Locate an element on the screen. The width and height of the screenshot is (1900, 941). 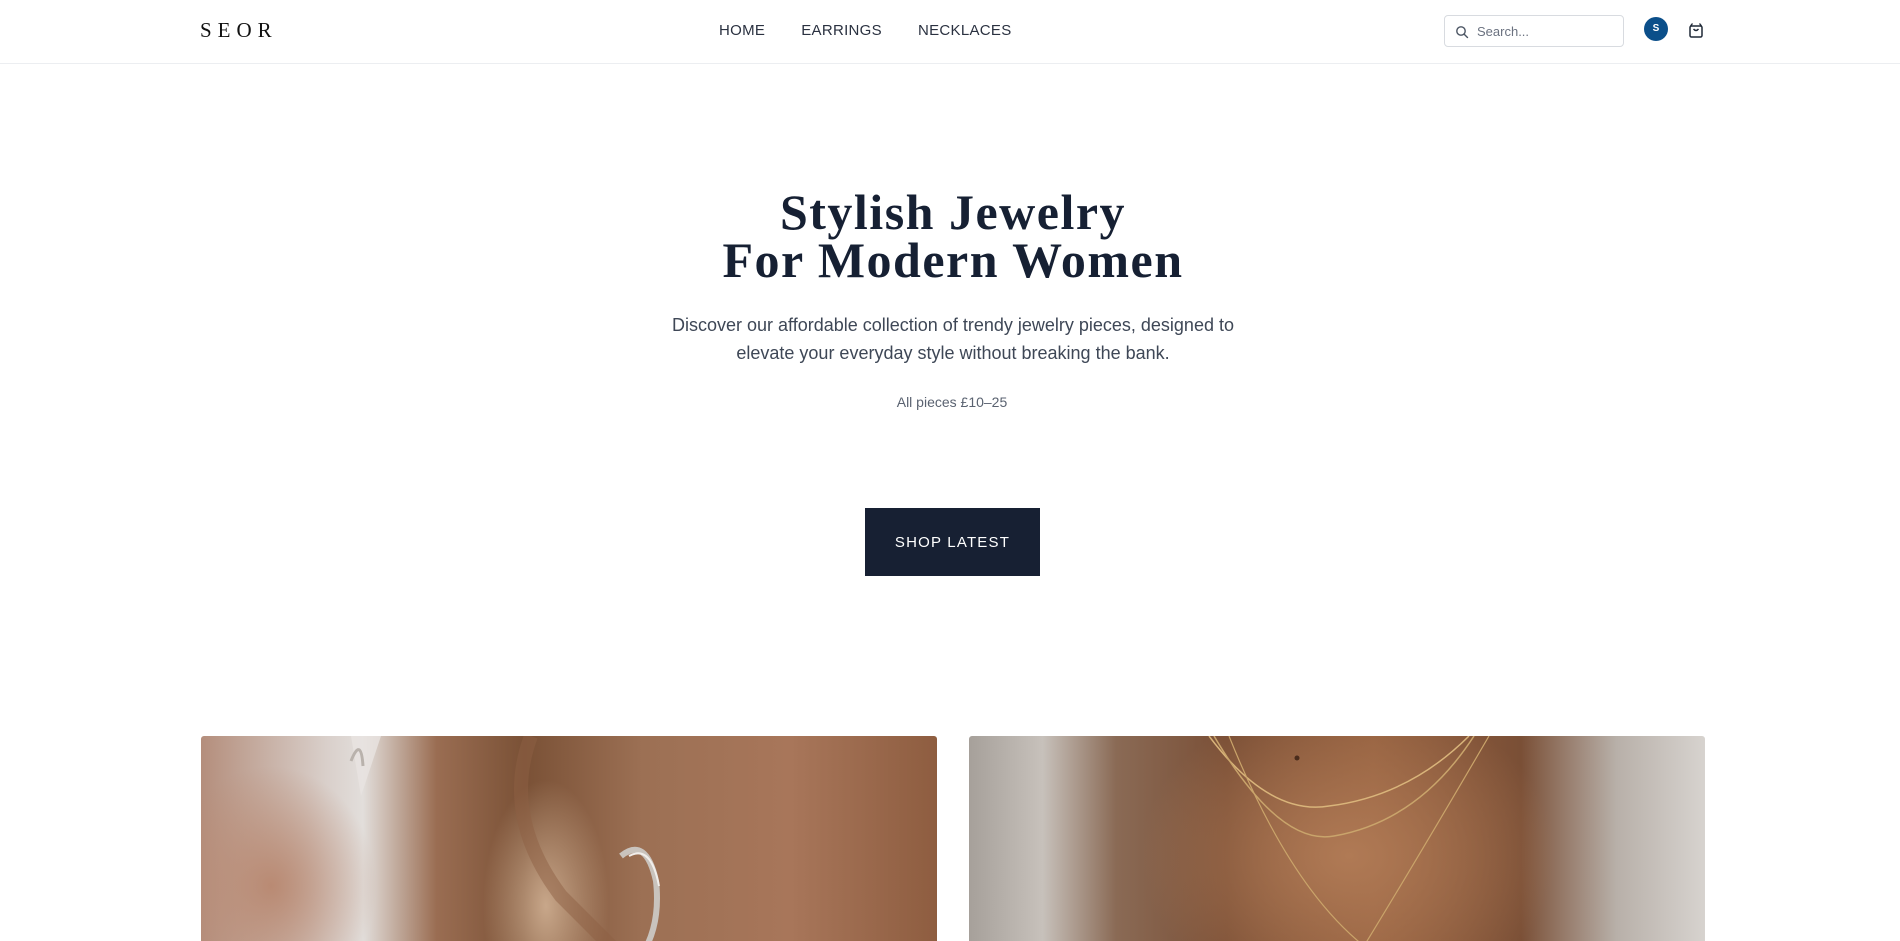
nav-link-earrings: EARRINGS is located at coordinates (841, 30).